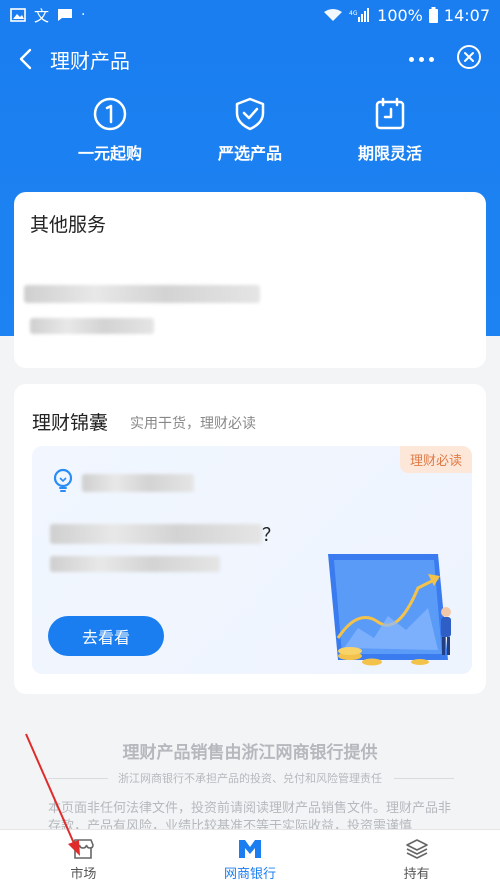 The width and height of the screenshot is (500, 889). I want to click on more-dots-icon, so click(421, 59).